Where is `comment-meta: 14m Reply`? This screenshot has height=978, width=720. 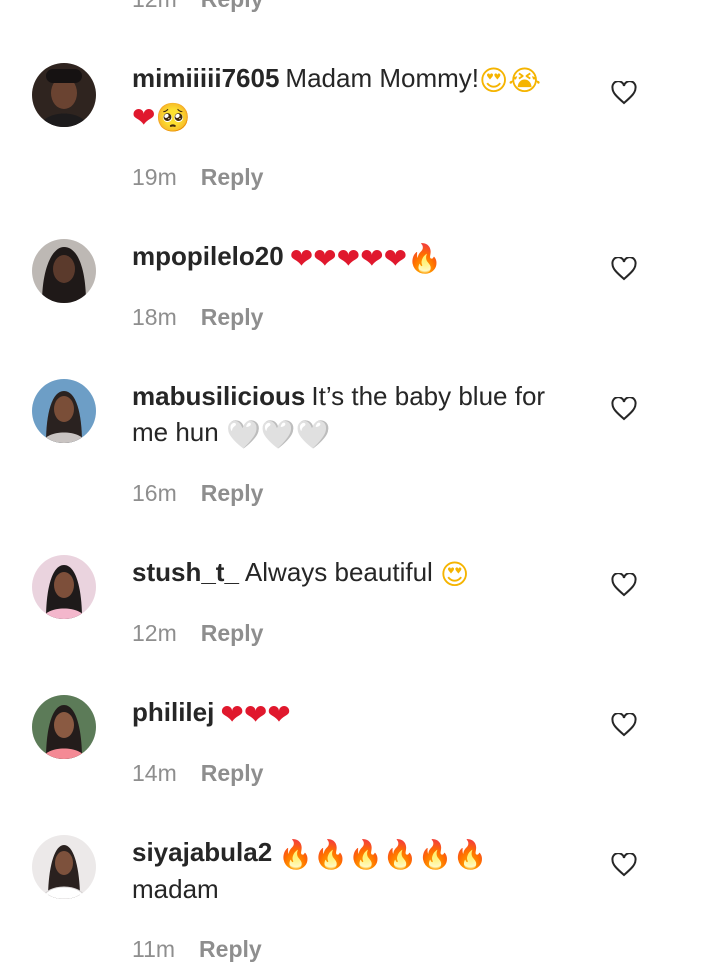
comment-meta: 14m Reply is located at coordinates (197, 773).